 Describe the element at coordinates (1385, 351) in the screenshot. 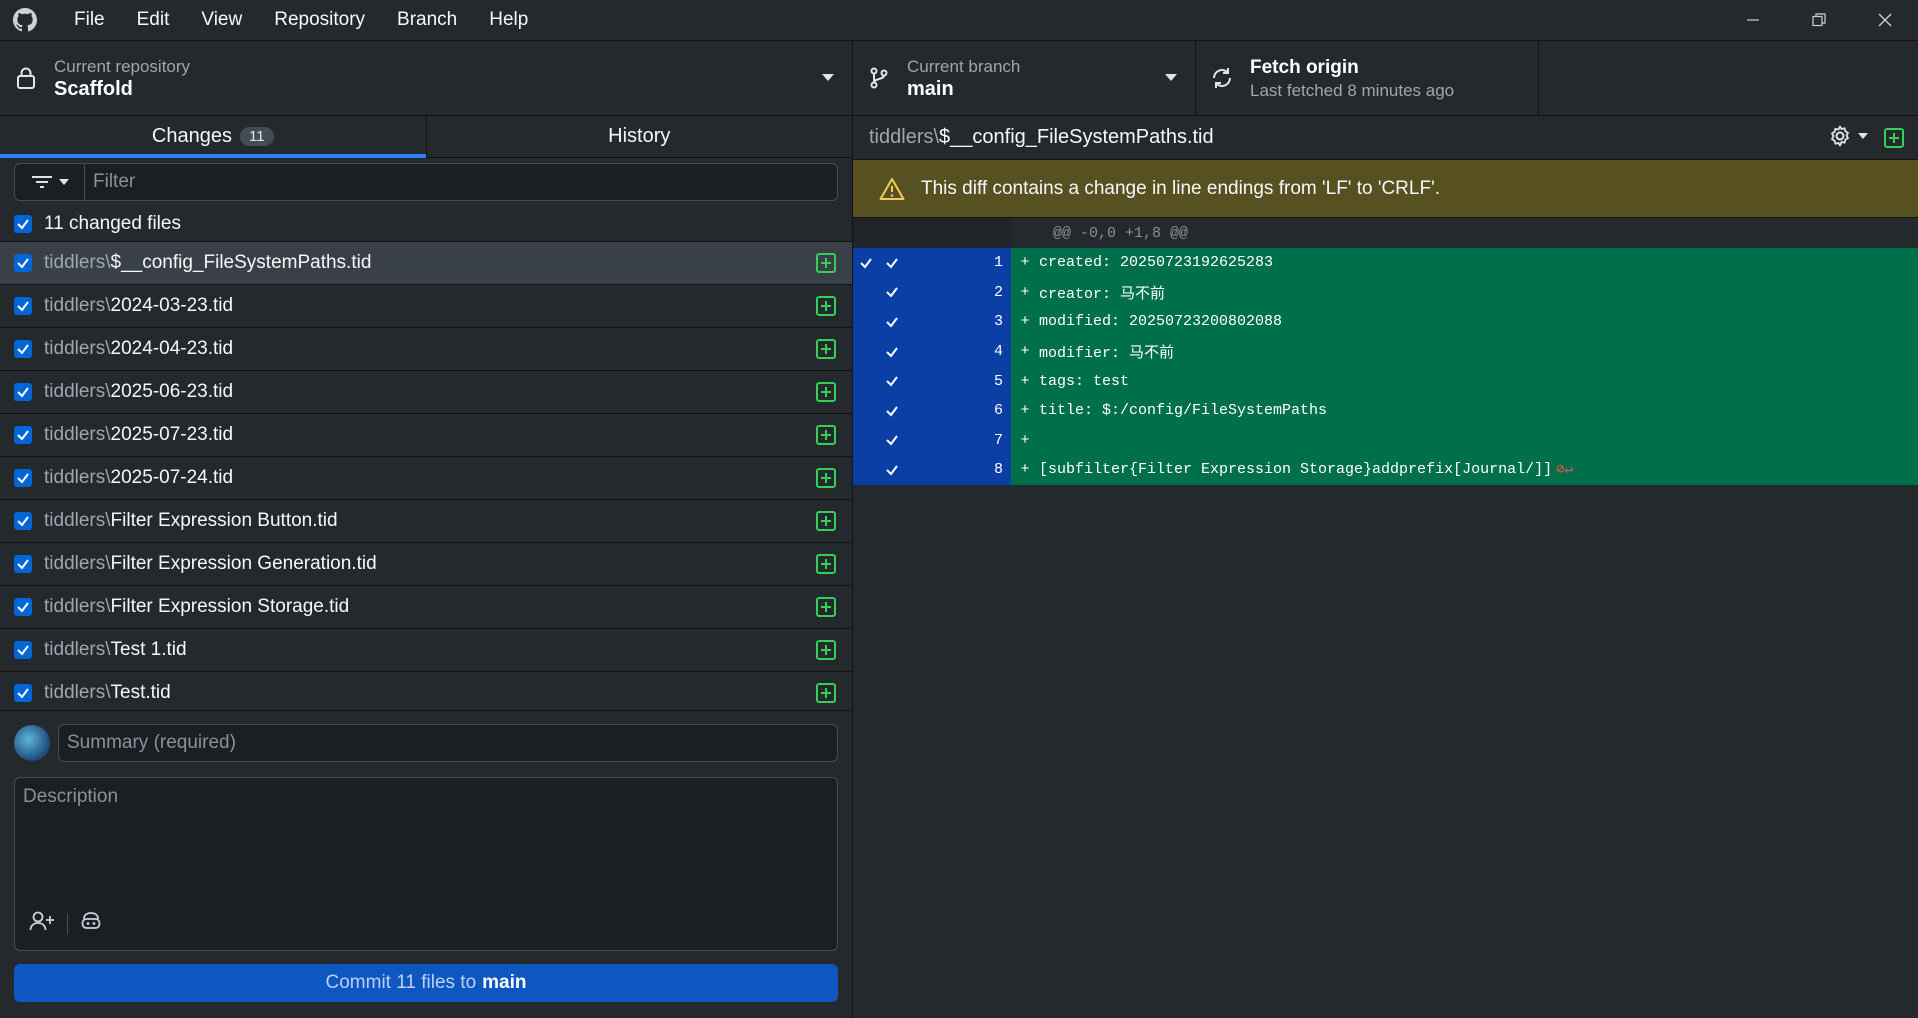

I see `diff-line: 4 + modifier: 马不前` at that location.